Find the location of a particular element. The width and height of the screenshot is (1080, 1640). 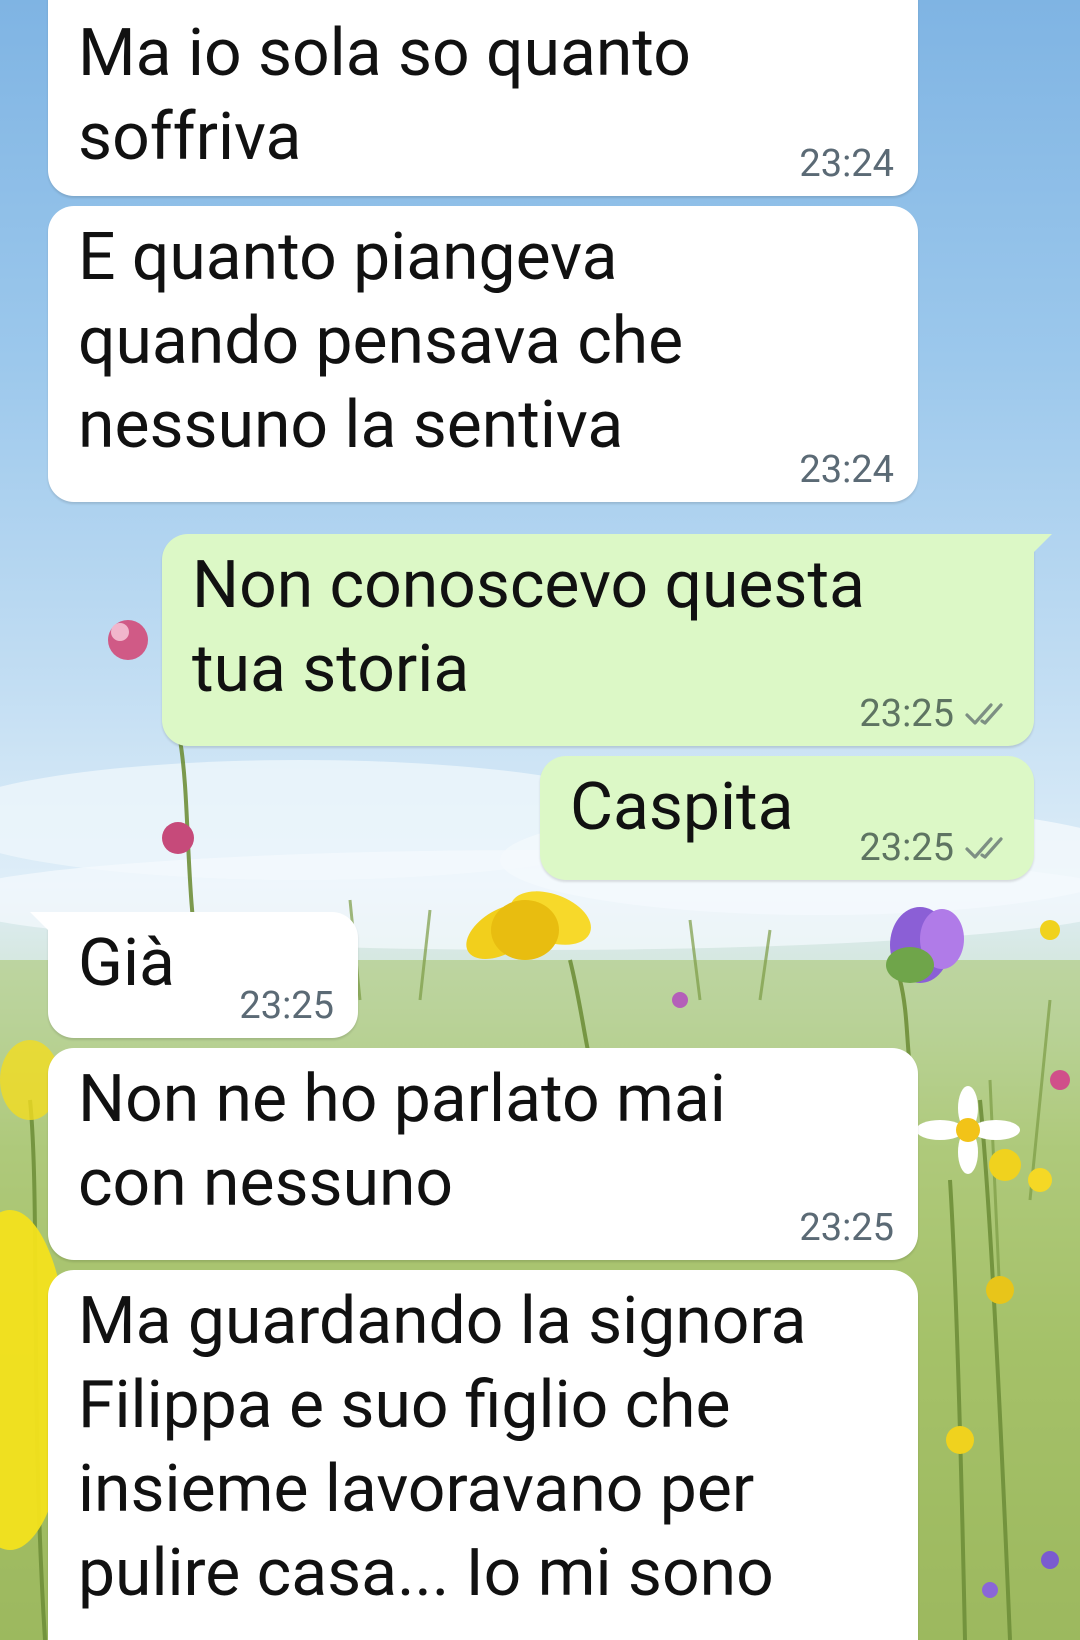

outgoing-message: Caspita 23:25 is located at coordinates (787, 818).